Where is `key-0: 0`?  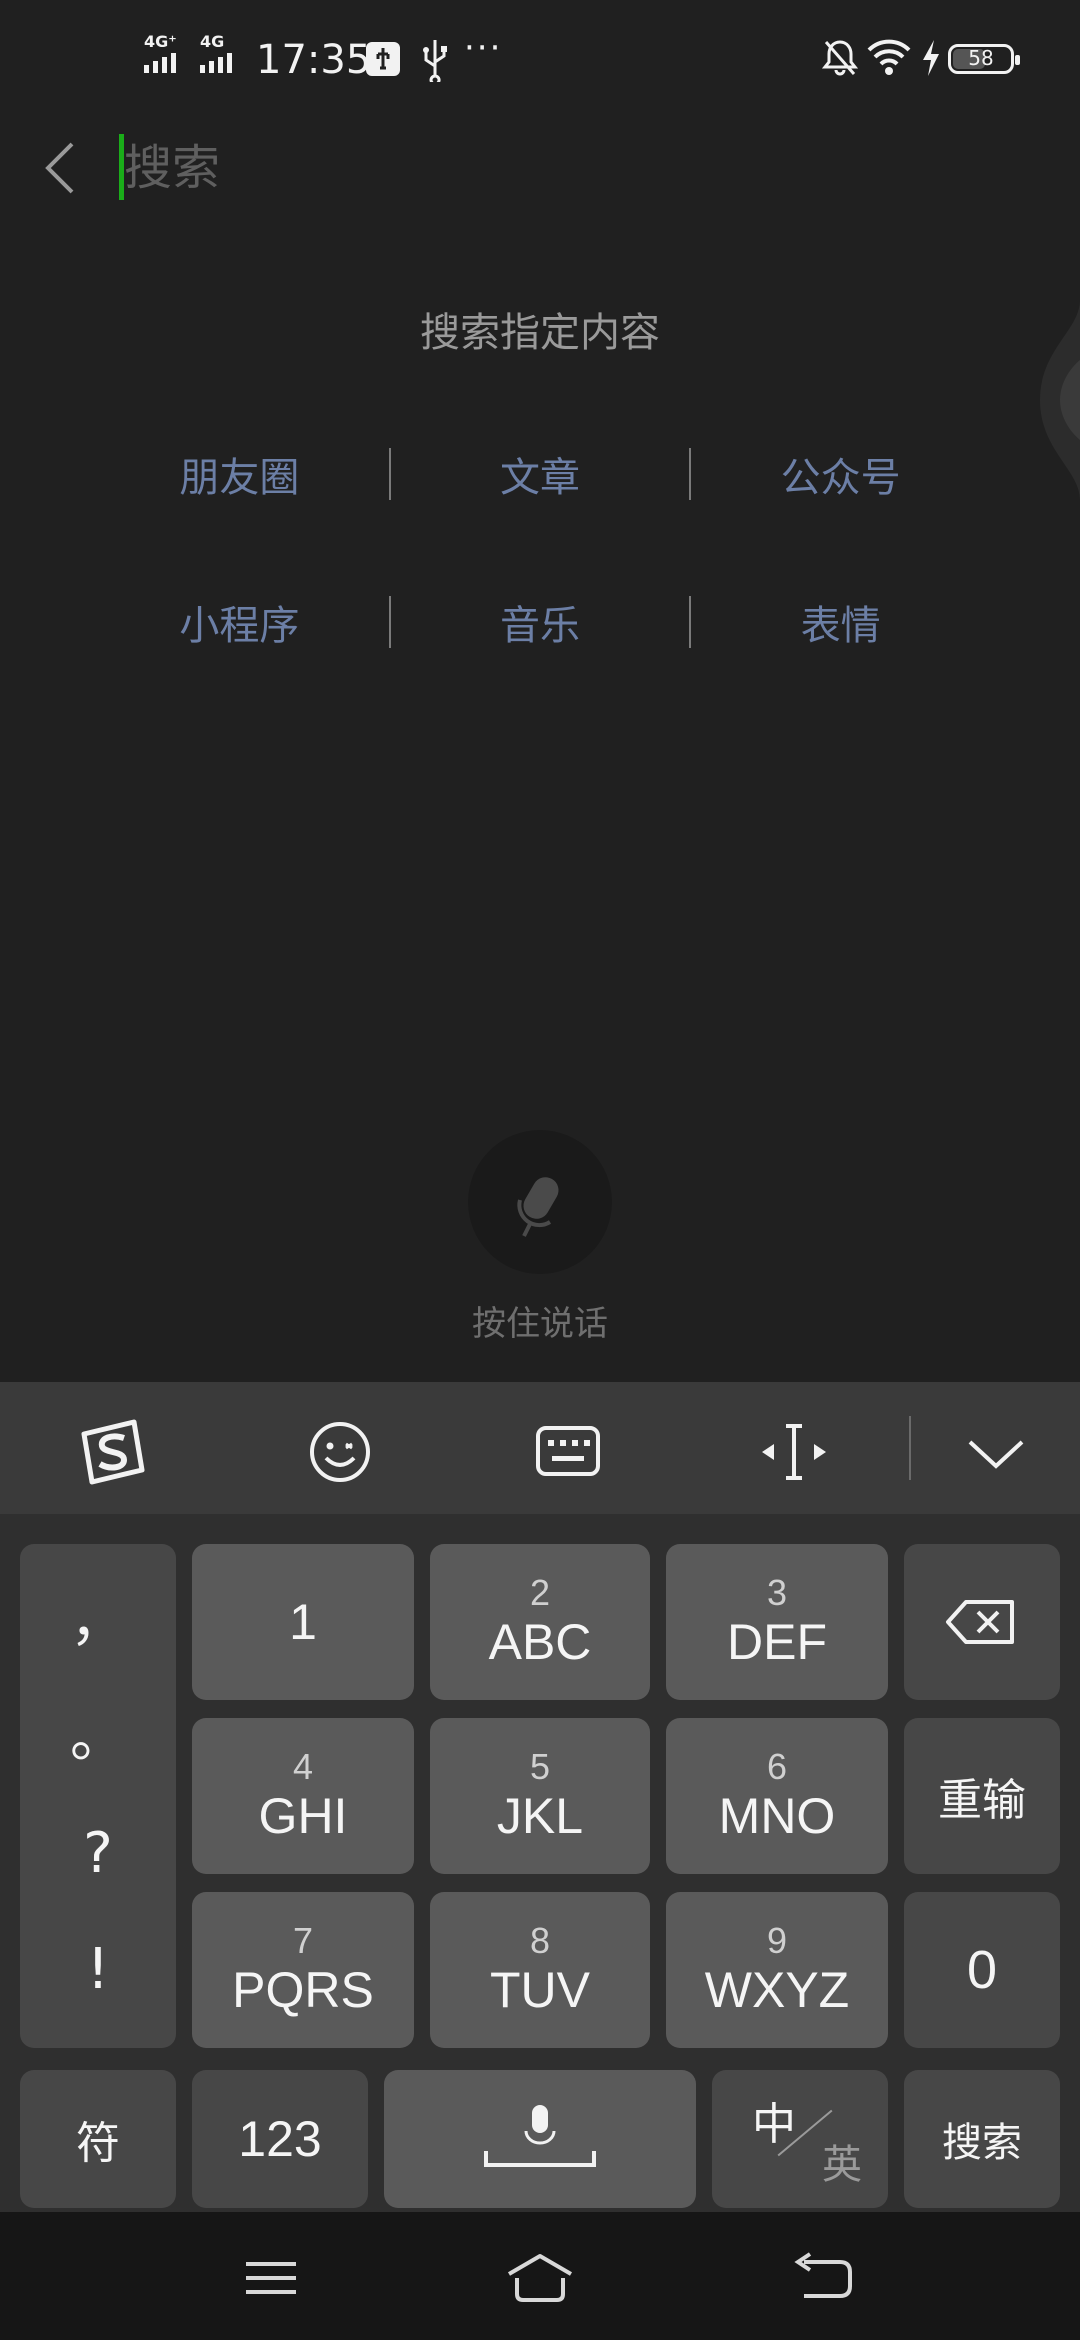
key-0: 0 is located at coordinates (982, 1970).